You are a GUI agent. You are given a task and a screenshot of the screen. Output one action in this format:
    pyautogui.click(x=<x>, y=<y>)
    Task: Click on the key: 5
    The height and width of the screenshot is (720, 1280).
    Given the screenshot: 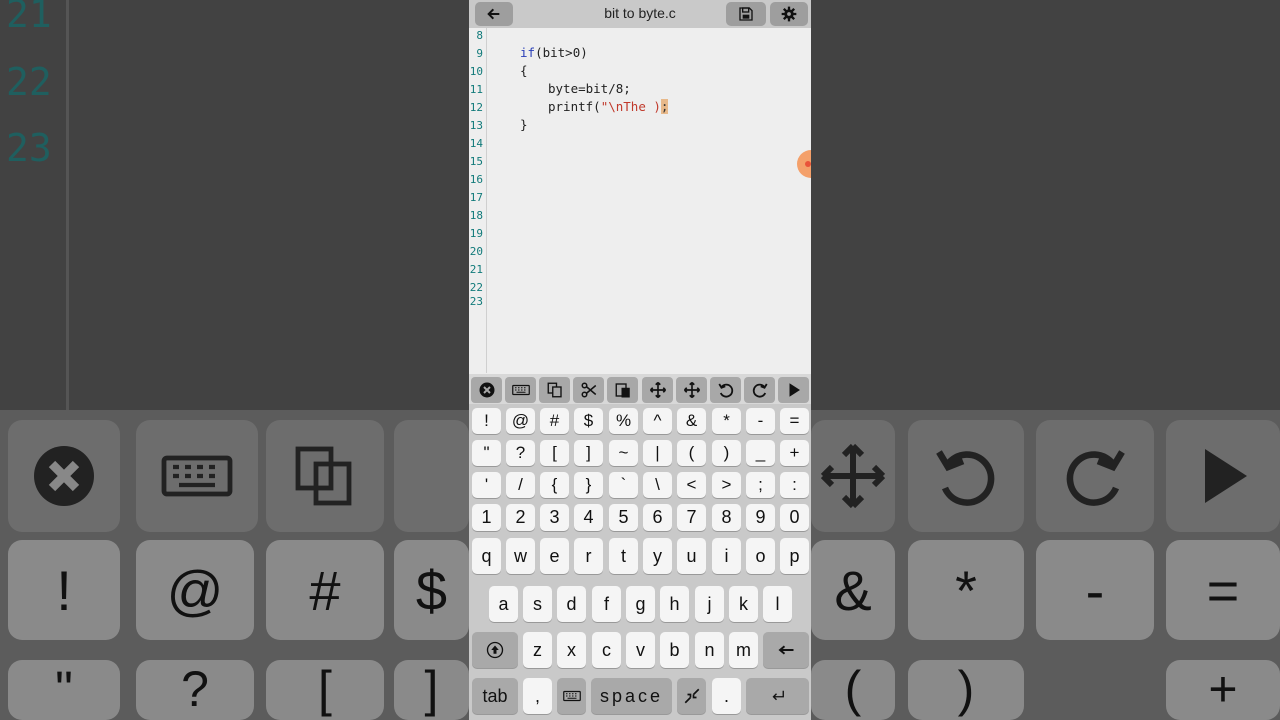 What is the action you would take?
    pyautogui.click(x=623, y=517)
    